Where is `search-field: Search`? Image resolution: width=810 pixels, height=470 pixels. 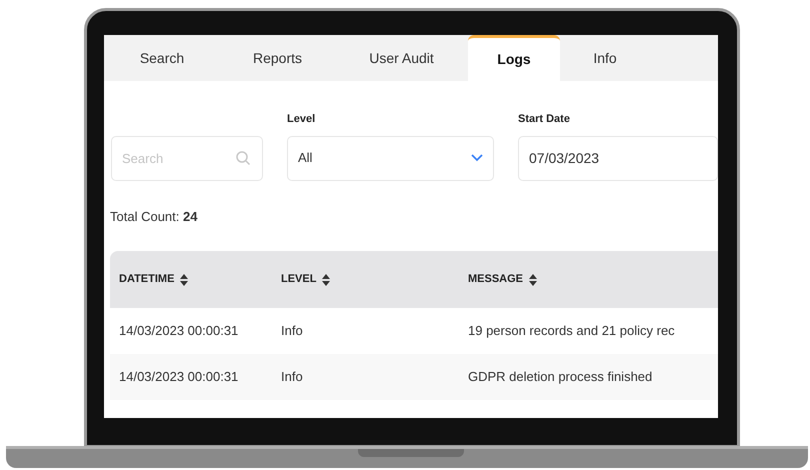
search-field: Search is located at coordinates (187, 158).